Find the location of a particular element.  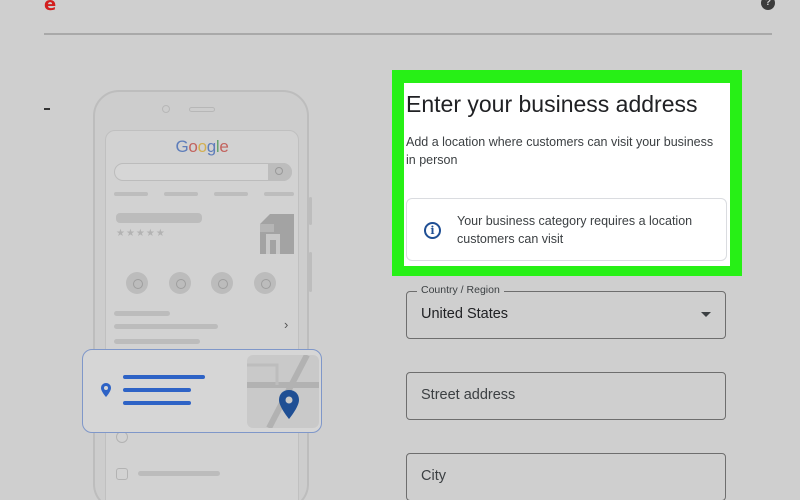

page-title: Enter your business address is located at coordinates (552, 104).